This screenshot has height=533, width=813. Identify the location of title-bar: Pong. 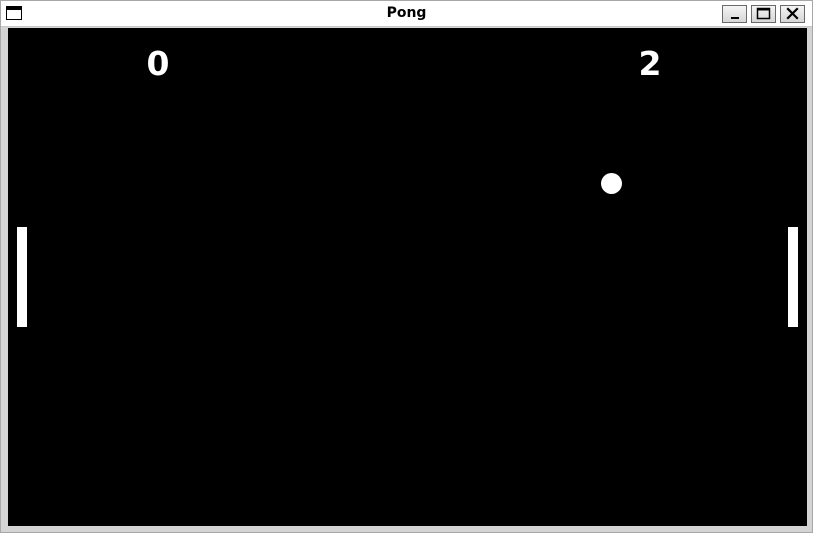
(406, 14).